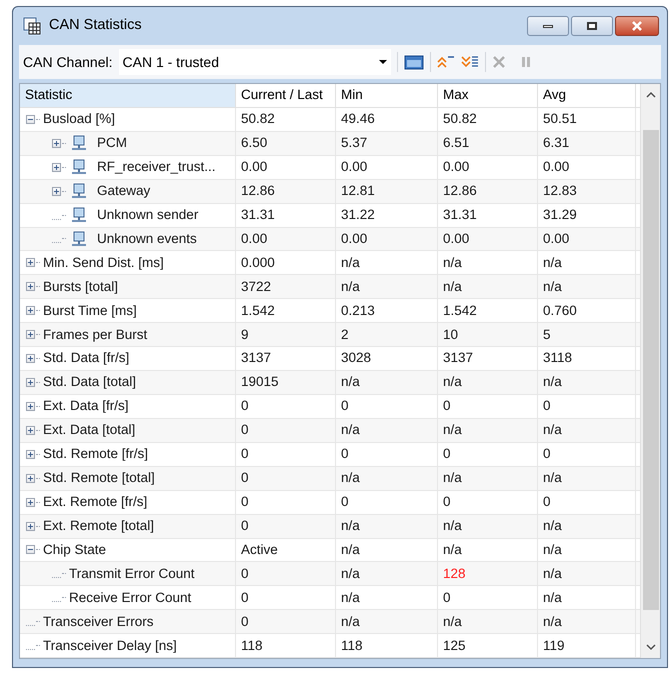  What do you see at coordinates (132, 573) in the screenshot?
I see `statistic-name: Transmit Error Count` at bounding box center [132, 573].